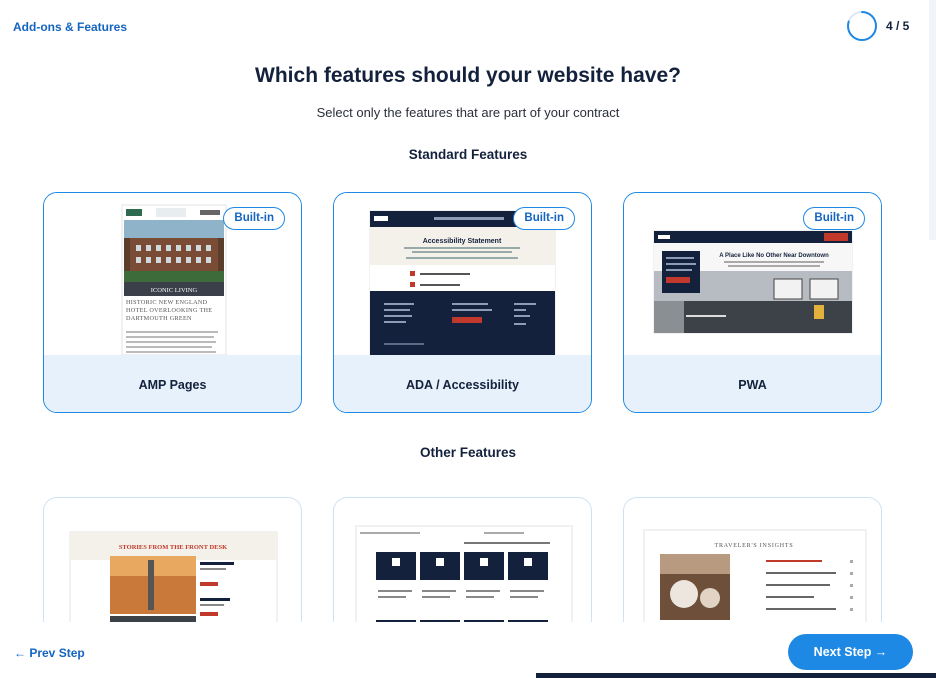 The height and width of the screenshot is (678, 936). I want to click on progress-indicator: 4 / 5, so click(877, 26).